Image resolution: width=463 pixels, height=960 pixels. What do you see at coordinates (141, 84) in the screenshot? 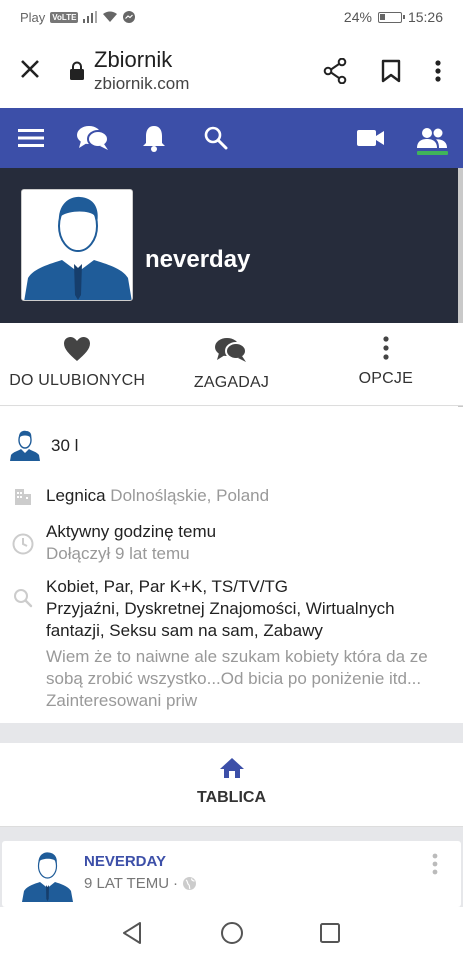
I see `url-text: zbiornik.com` at bounding box center [141, 84].